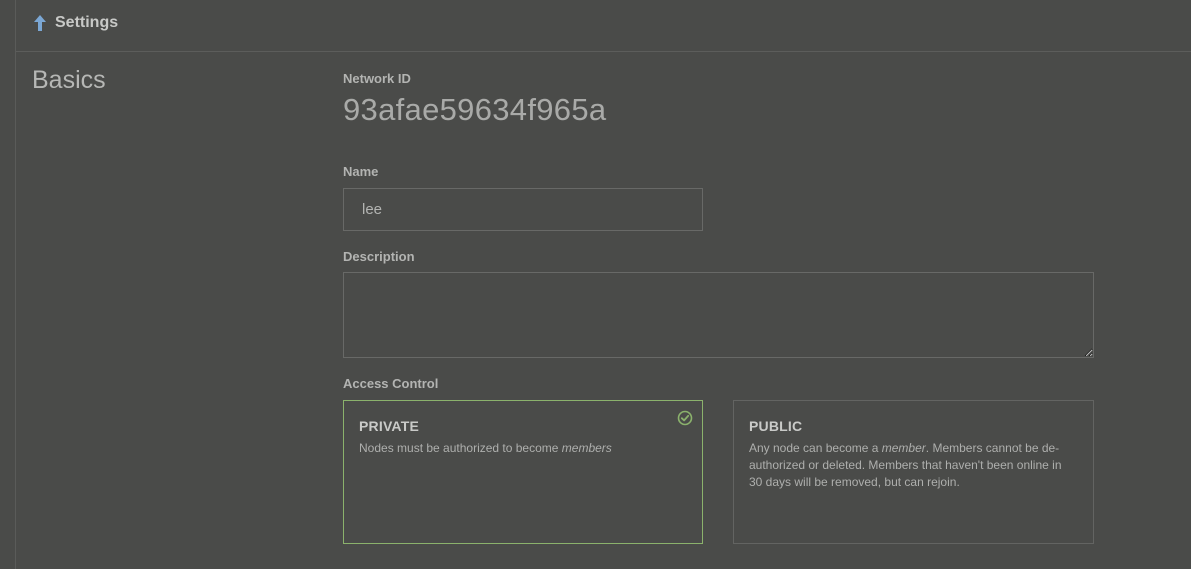  I want to click on check-circle-icon, so click(685, 418).